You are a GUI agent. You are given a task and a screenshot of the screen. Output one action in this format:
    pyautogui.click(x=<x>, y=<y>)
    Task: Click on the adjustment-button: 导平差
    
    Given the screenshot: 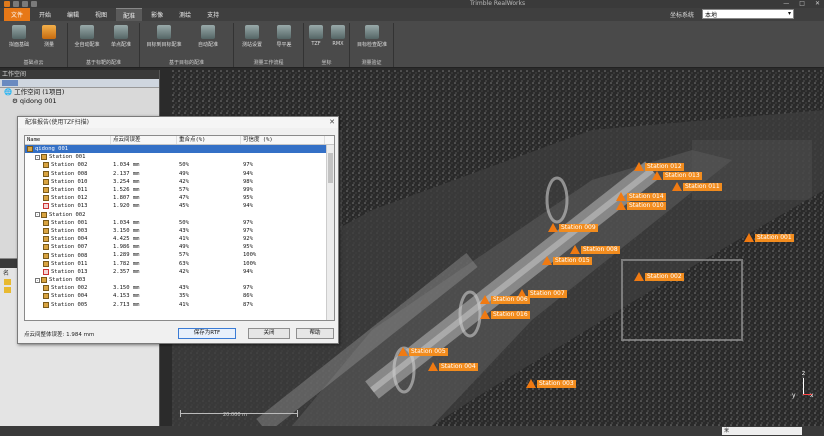 What is the action you would take?
    pyautogui.click(x=284, y=36)
    